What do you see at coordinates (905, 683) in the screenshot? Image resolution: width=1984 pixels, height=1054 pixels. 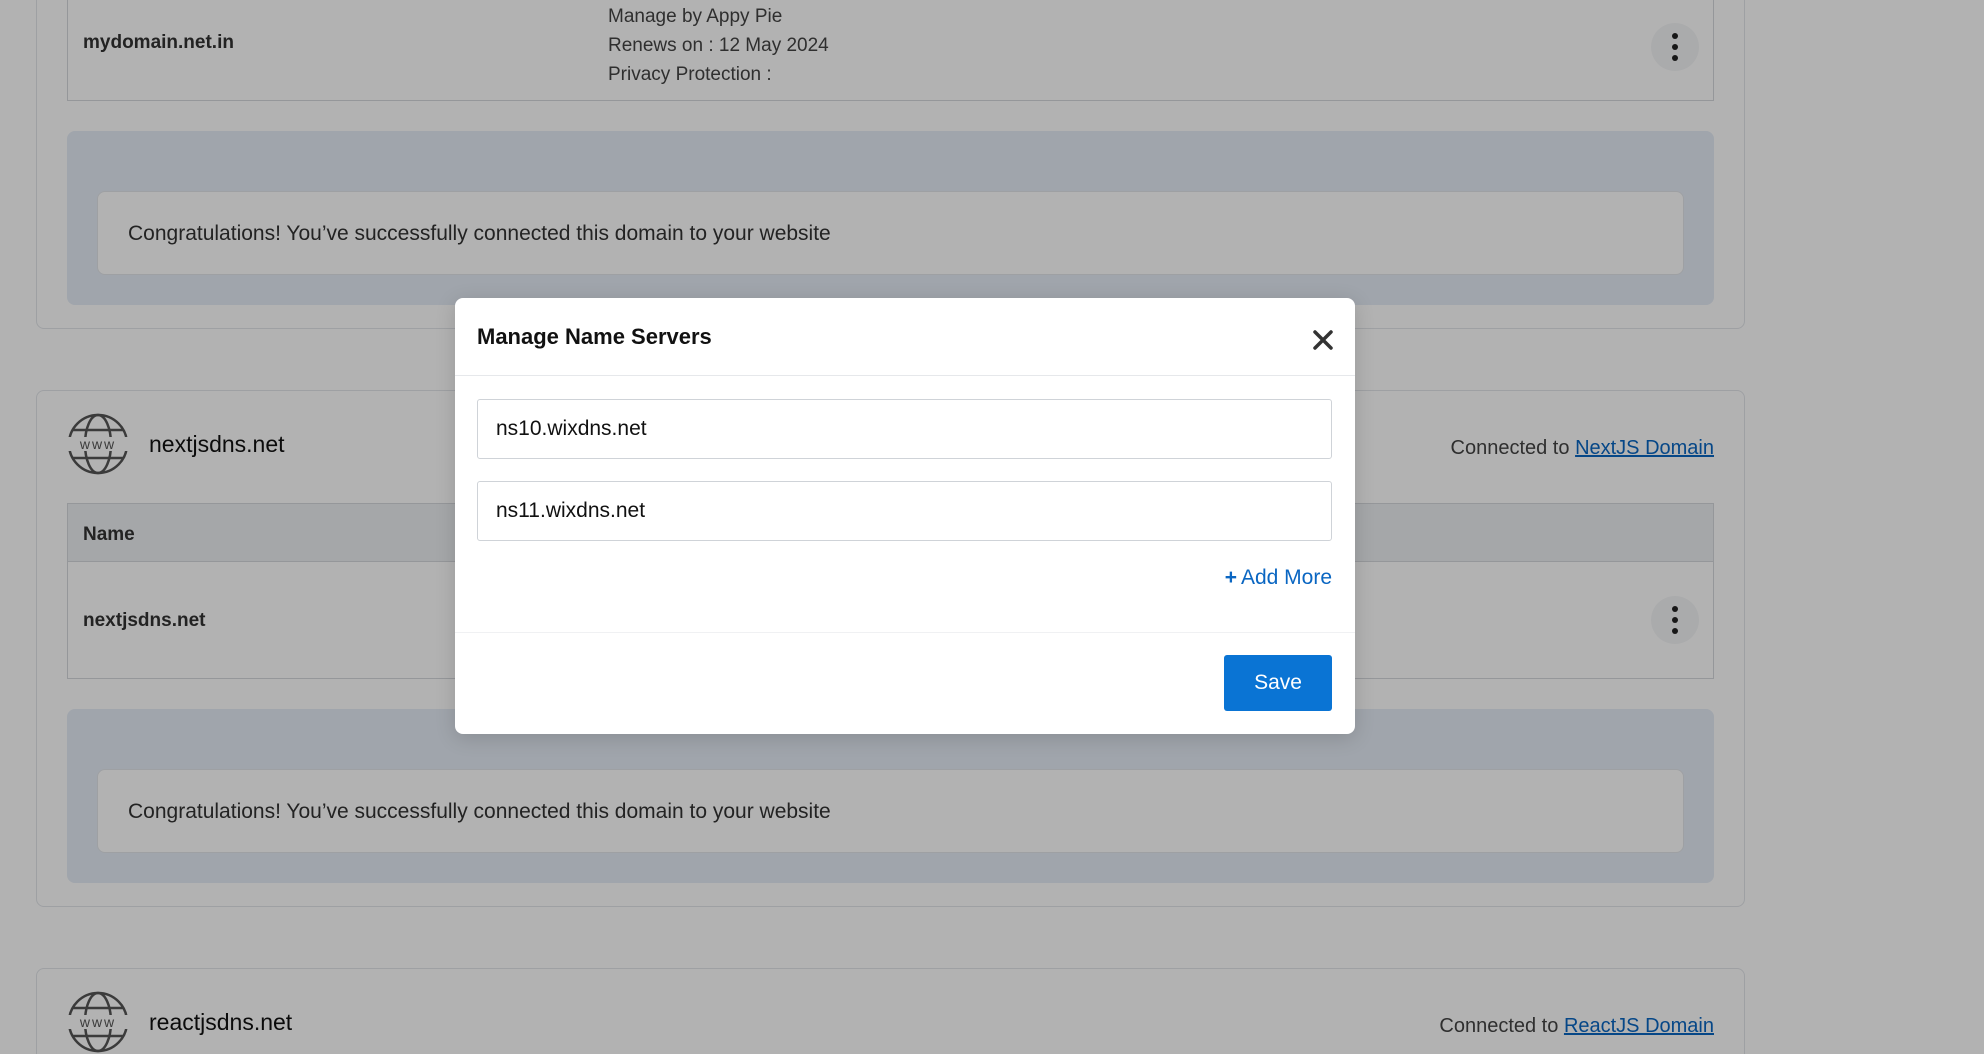 I see `modal-footer: Save` at bounding box center [905, 683].